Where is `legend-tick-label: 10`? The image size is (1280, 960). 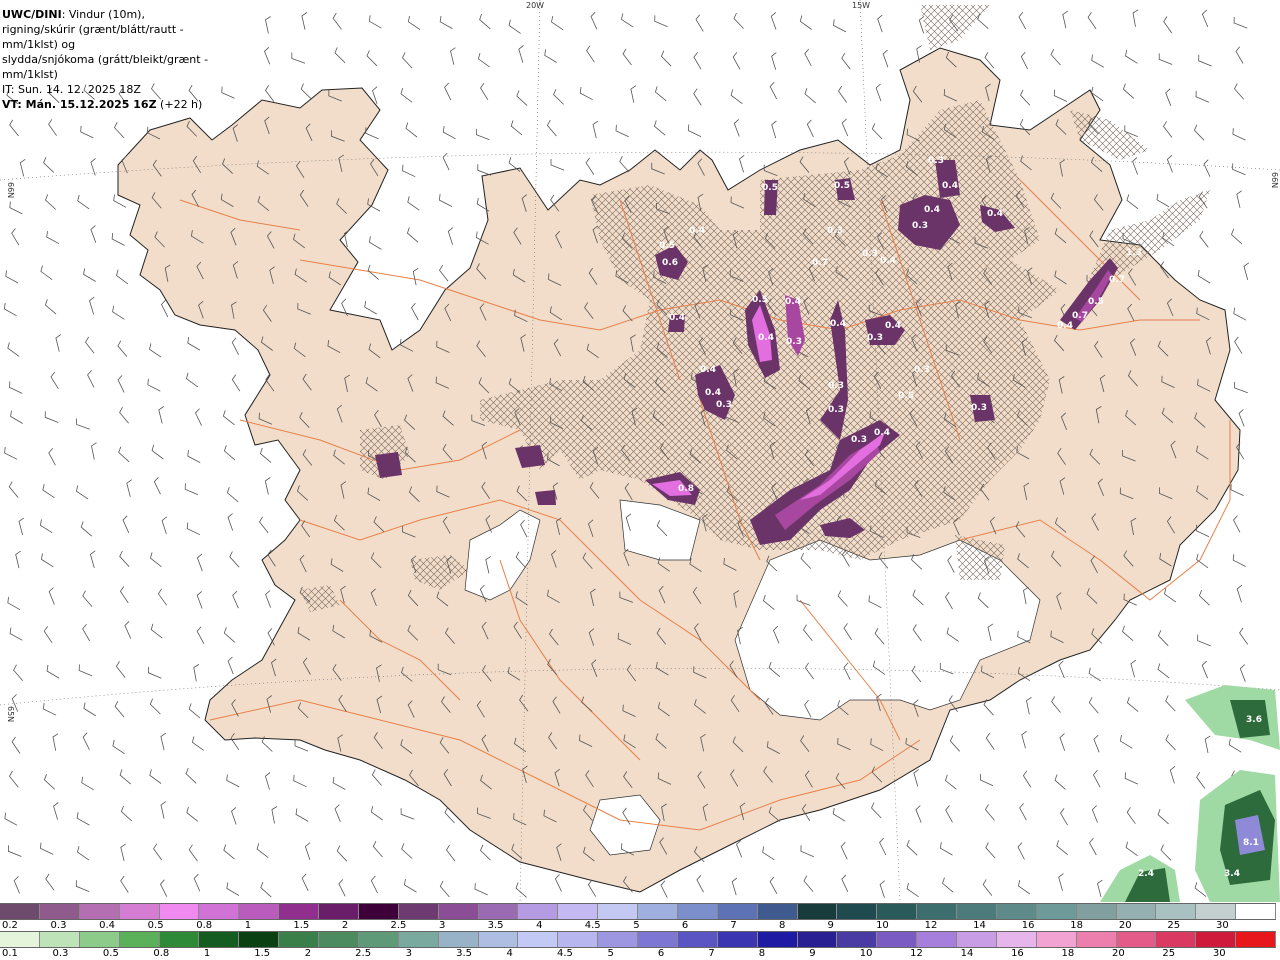 legend-tick-label: 10 is located at coordinates (866, 953).